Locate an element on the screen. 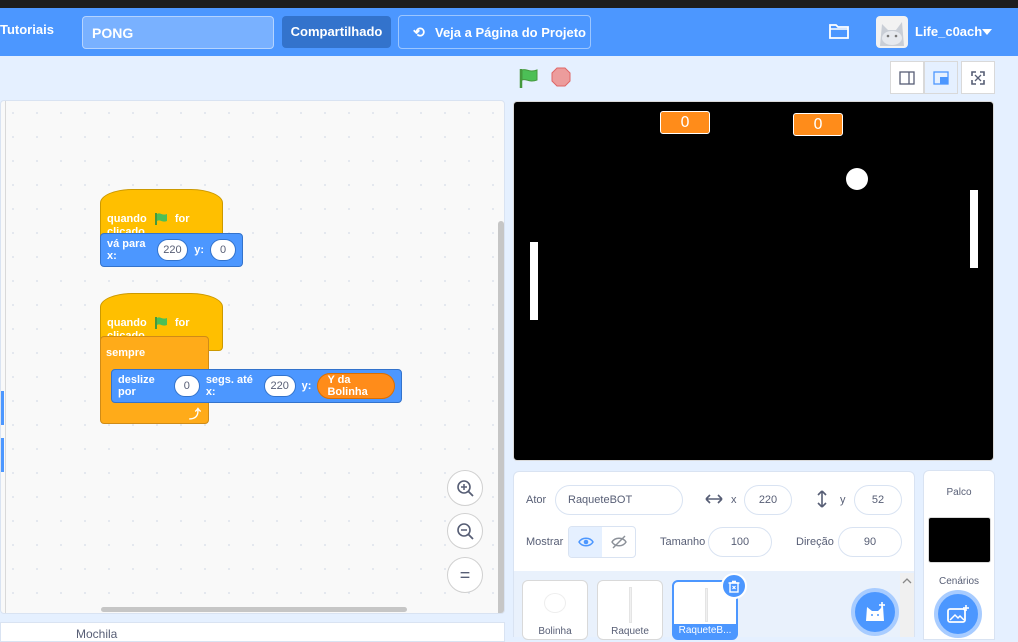 The height and width of the screenshot is (642, 1018). small-stage-icon is located at coordinates (907, 77).